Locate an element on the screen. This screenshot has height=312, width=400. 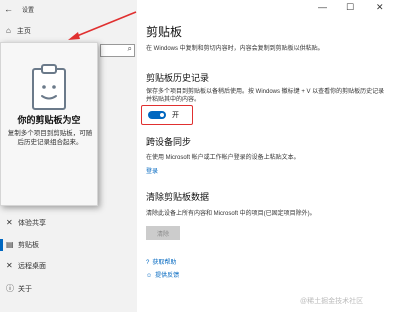
window-title: 设置 is located at coordinates (28, 11).